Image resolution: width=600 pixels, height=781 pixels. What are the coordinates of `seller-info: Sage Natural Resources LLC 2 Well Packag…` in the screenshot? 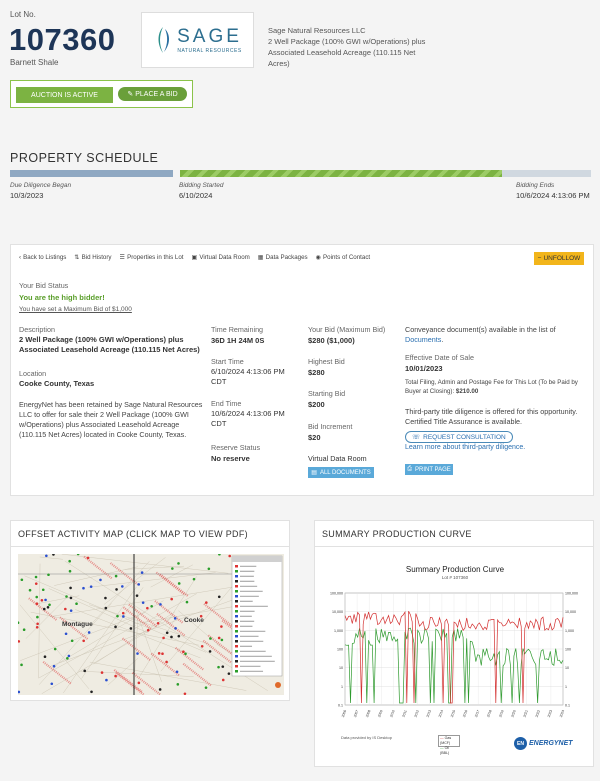 It's located at (348, 47).